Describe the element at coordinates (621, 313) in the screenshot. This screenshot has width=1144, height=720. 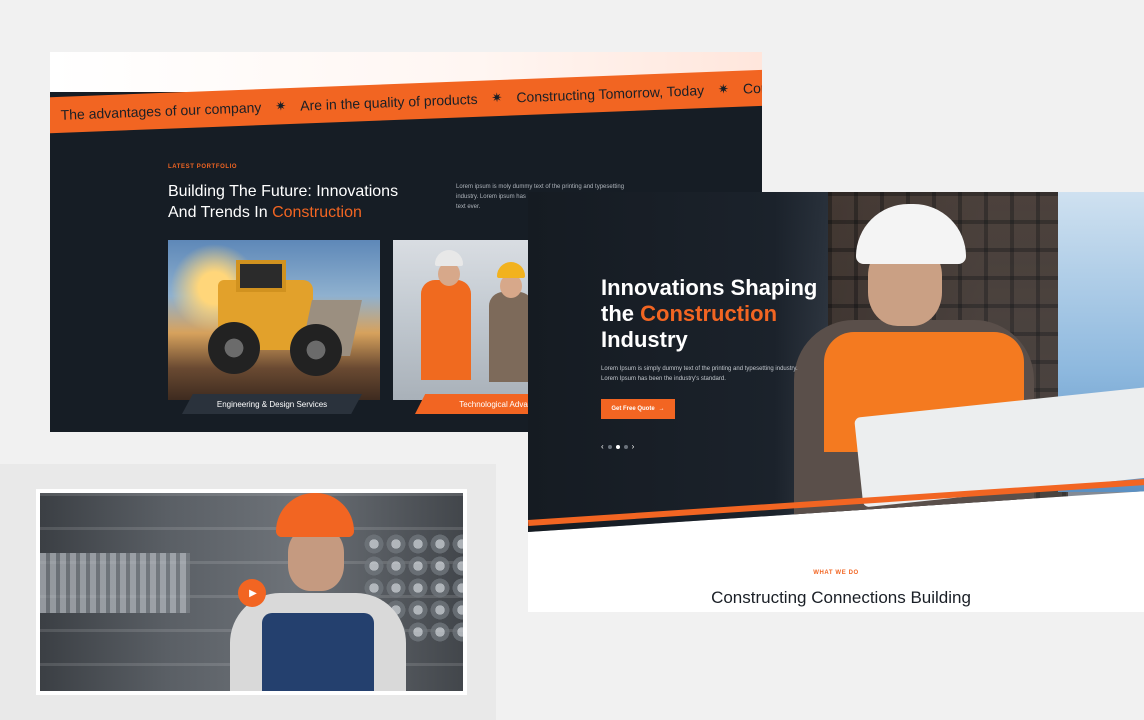
I see `hero-title-line2: the` at that location.